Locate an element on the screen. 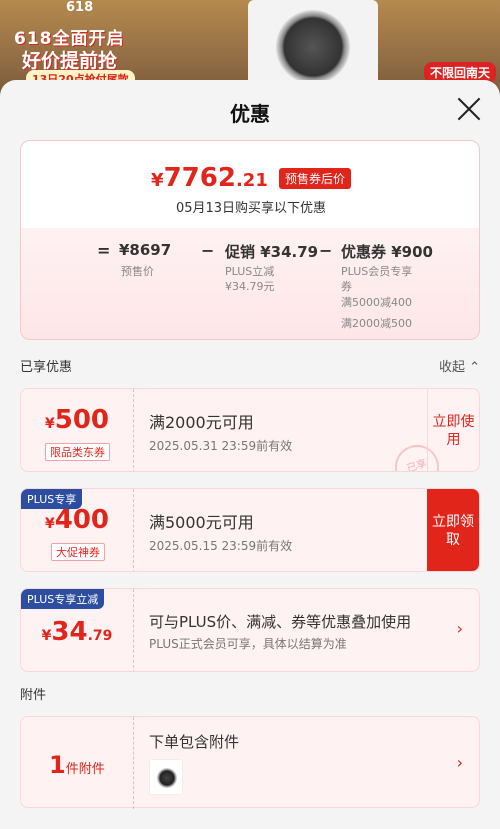  presale-label: 预售价 is located at coordinates (137, 271).